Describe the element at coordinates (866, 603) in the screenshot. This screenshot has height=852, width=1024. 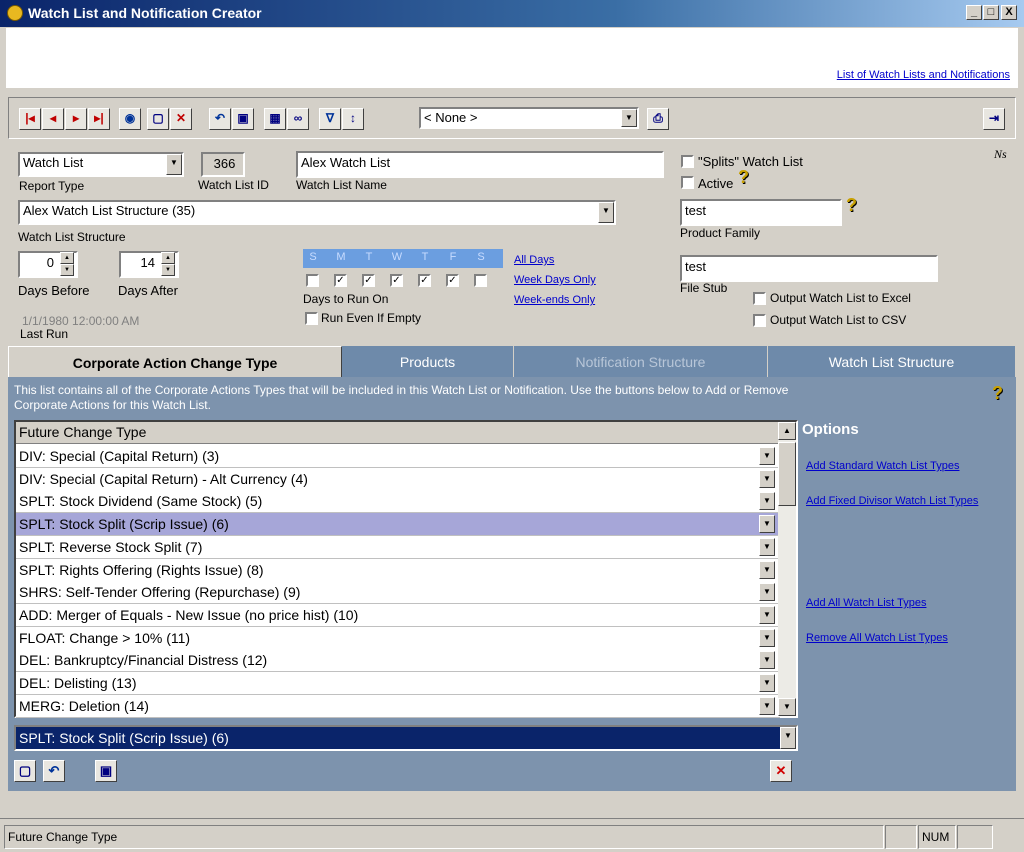
I see `add-all-types-link: Add All Watch List Types` at that location.